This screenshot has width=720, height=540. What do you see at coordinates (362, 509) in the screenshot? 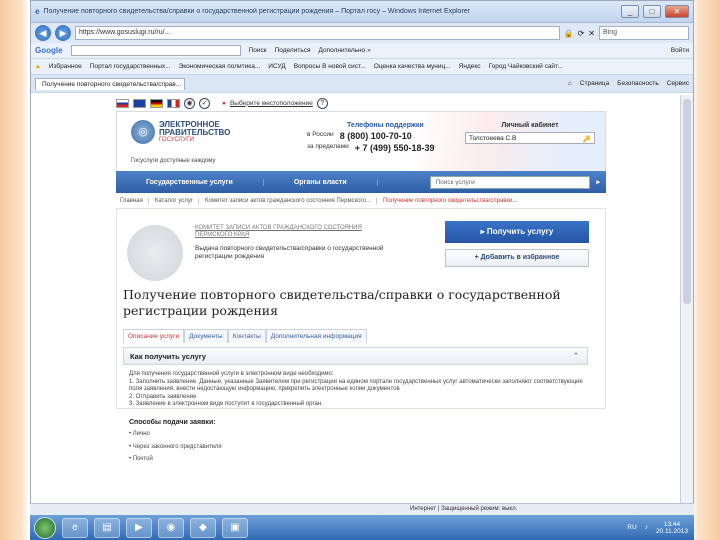
I see `status-bar: Интернет | Защищенный режим: выкл.` at bounding box center [362, 509].